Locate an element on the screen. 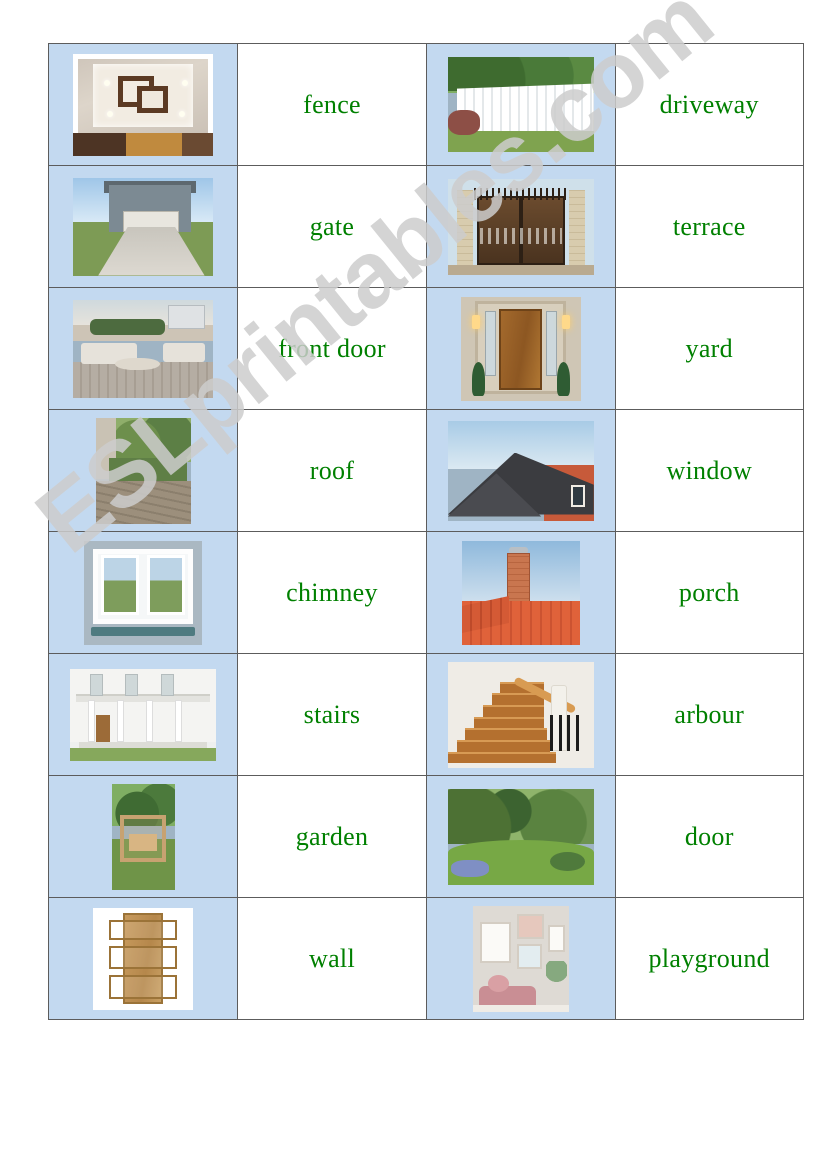  word-cell-arbour: arbour is located at coordinates (709, 714).